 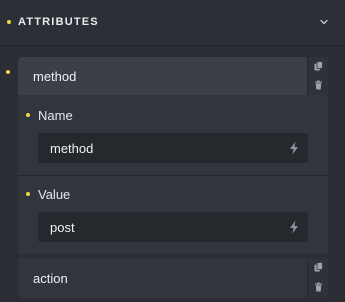 What do you see at coordinates (55, 115) in the screenshot?
I see `name-field-label: Name` at bounding box center [55, 115].